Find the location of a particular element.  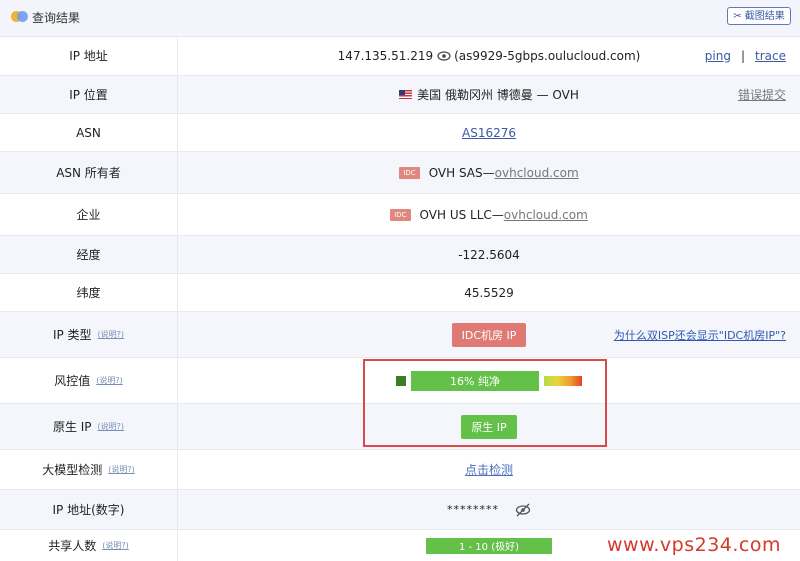

value-native-ip: 原生 IP is located at coordinates (489, 426).